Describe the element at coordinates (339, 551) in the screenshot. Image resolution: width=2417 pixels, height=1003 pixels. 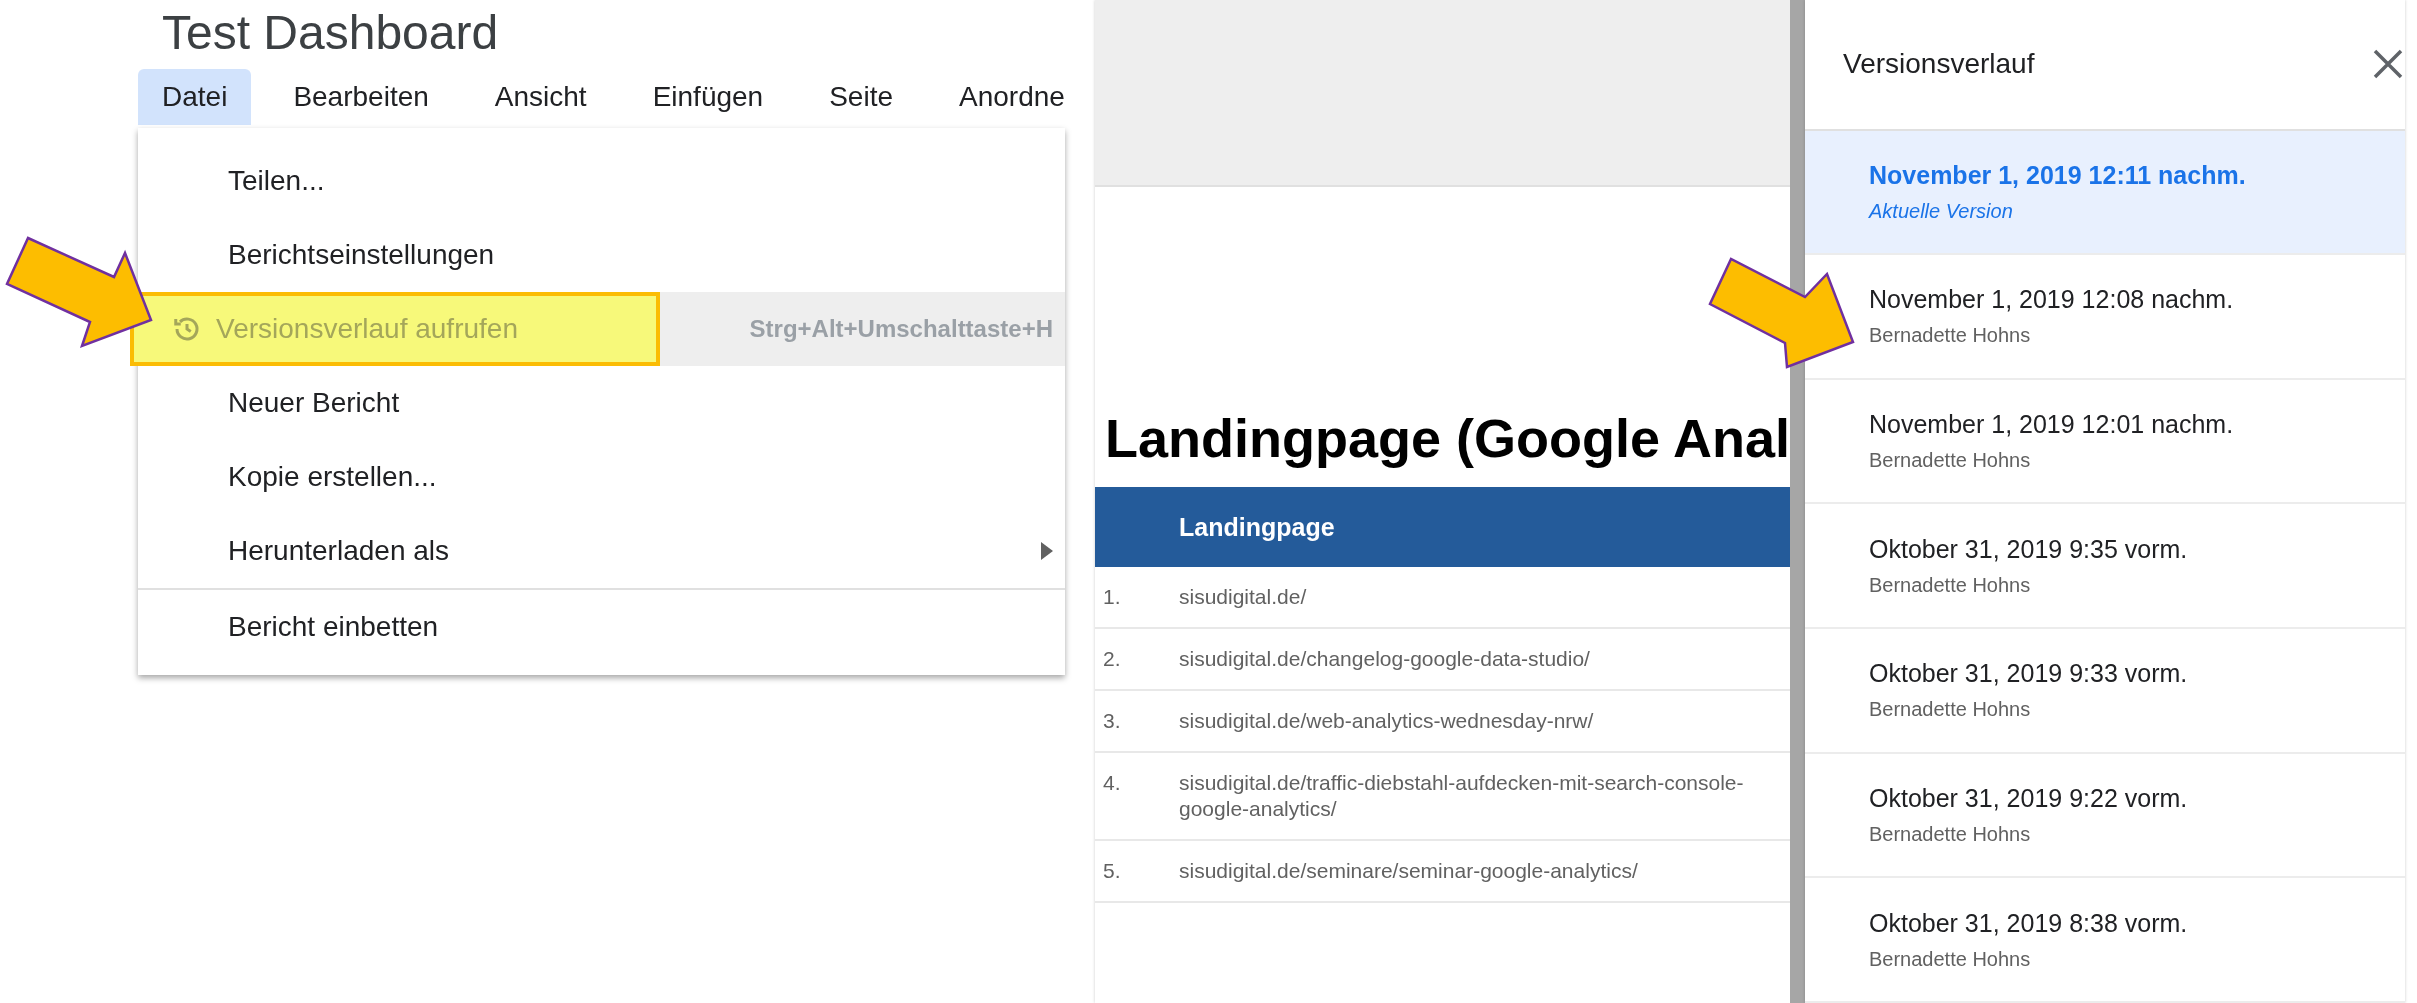
I see `menu-item-label: Herunterladen als` at that location.